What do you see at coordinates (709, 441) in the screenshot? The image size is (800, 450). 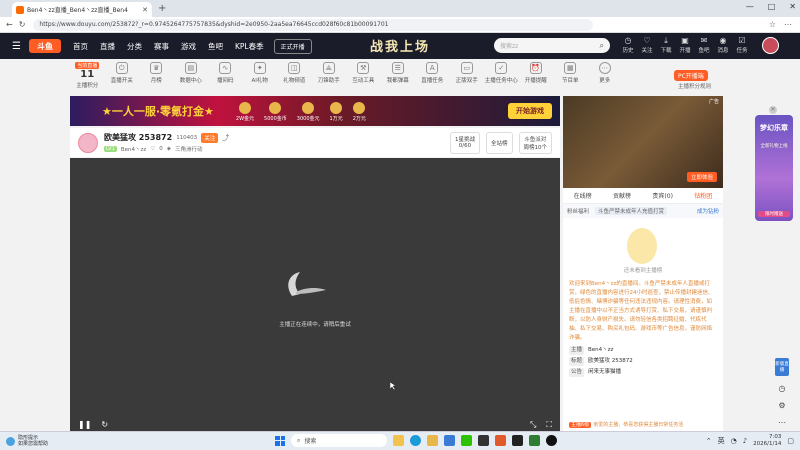 I see `tray-chevron-icon: ⌃` at bounding box center [709, 441].